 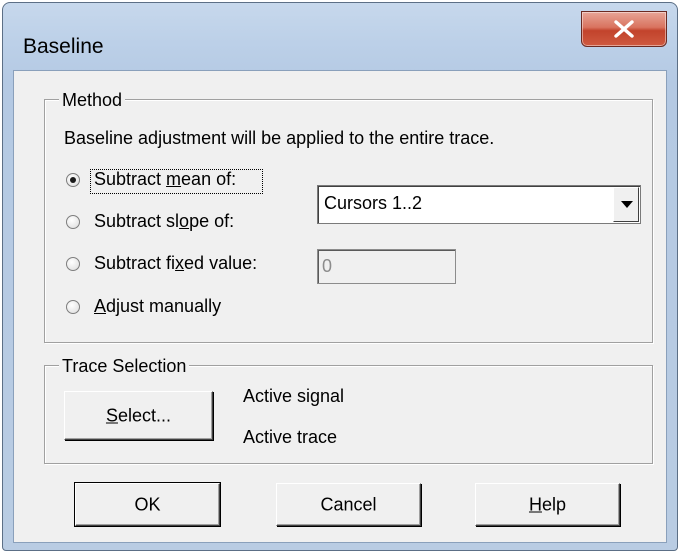 I want to click on label-text-pre: Subtract, so click(x=130, y=179).